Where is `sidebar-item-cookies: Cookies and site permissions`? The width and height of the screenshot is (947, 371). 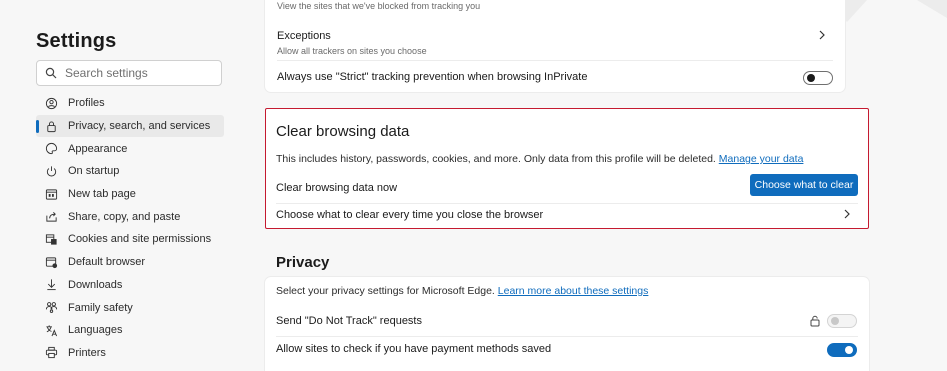 sidebar-item-cookies: Cookies and site permissions is located at coordinates (130, 239).